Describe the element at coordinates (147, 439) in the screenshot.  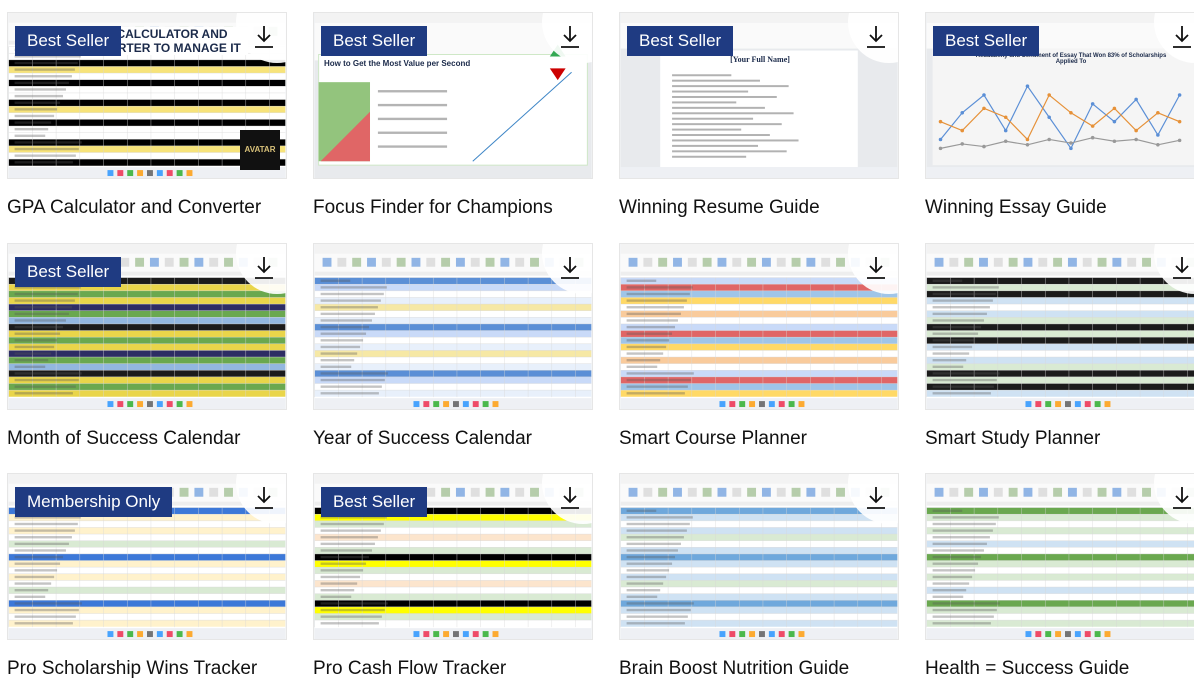
I see `product-title: Month of Success Calendar` at that location.